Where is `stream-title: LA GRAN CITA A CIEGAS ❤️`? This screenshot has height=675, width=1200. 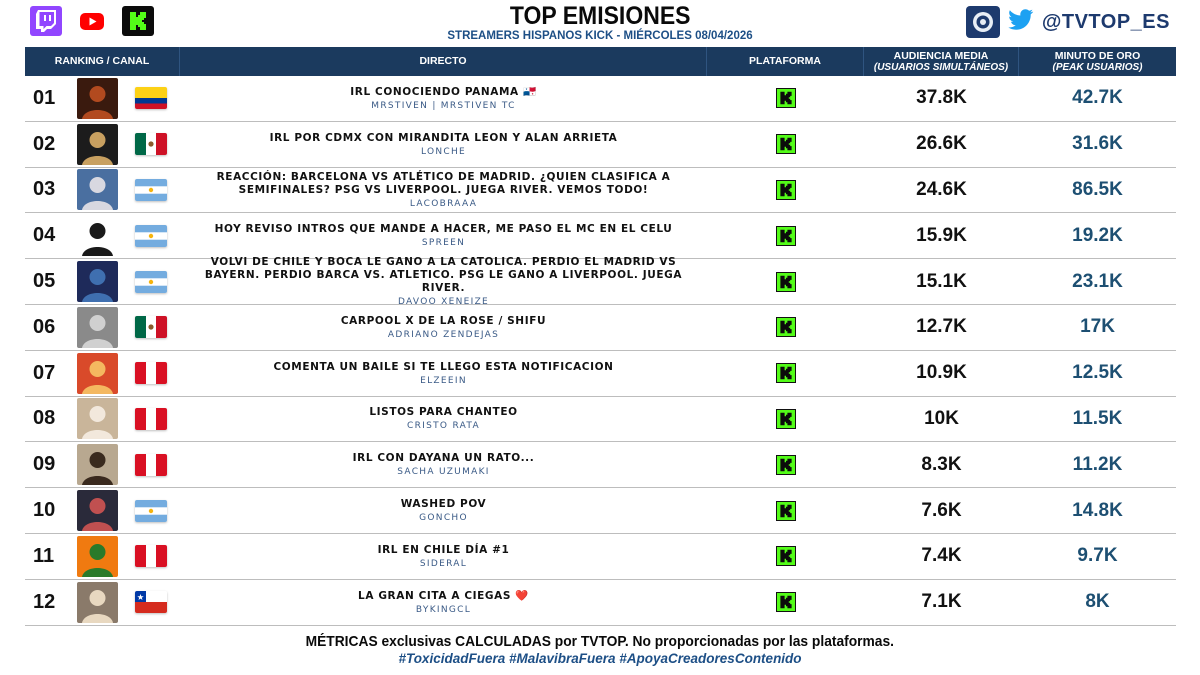
stream-title: LA GRAN CITA A CIEGAS ❤️ is located at coordinates (443, 596).